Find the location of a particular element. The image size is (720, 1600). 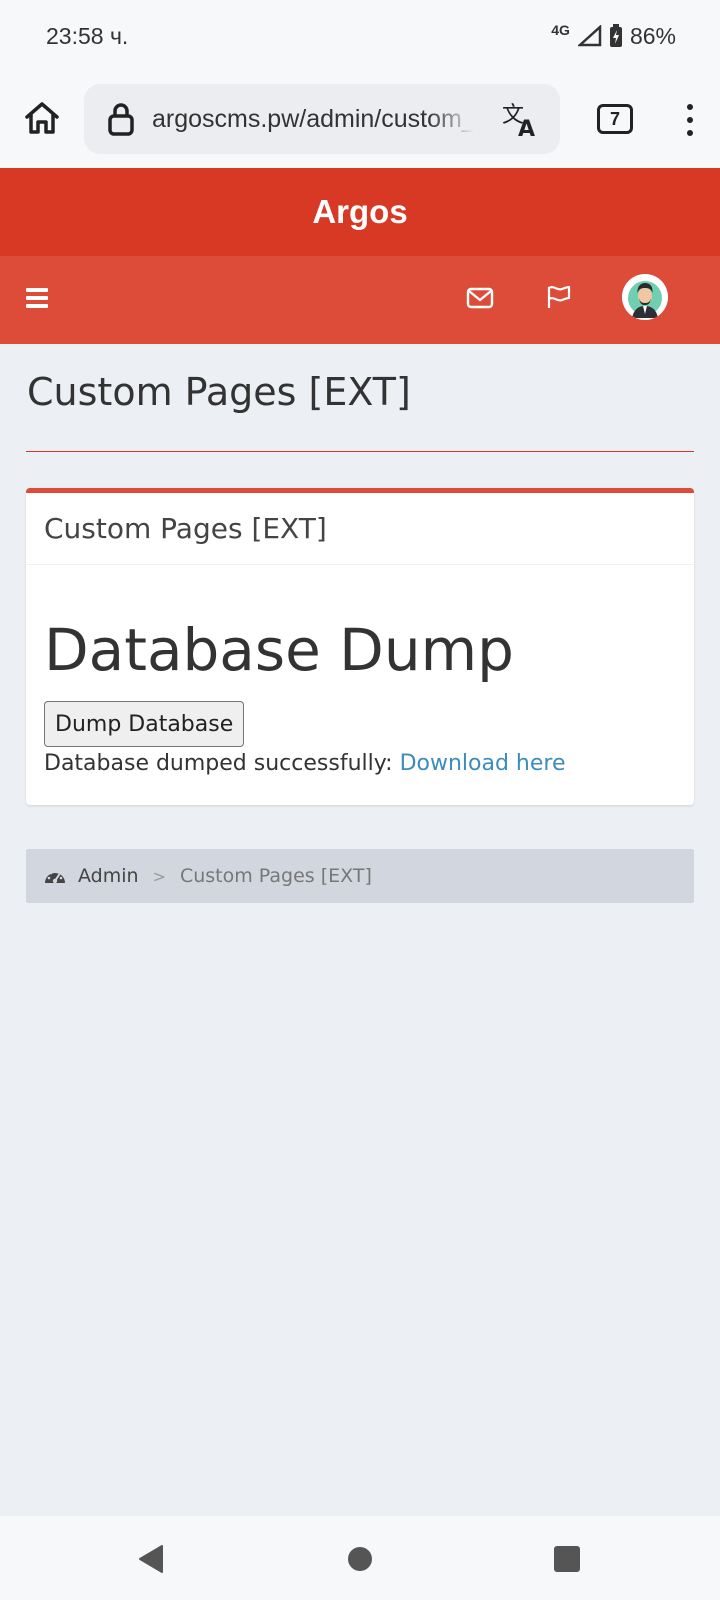

breadcrumb: Admin > Custom Pages [EXT] is located at coordinates (360, 876).